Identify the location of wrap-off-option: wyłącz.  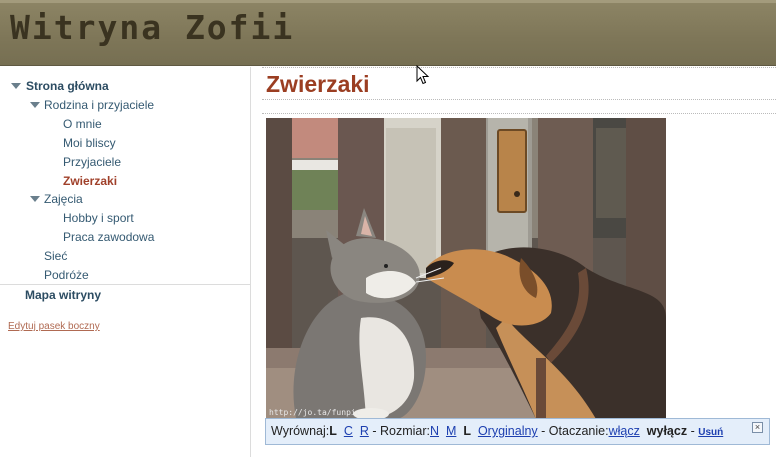
(667, 431).